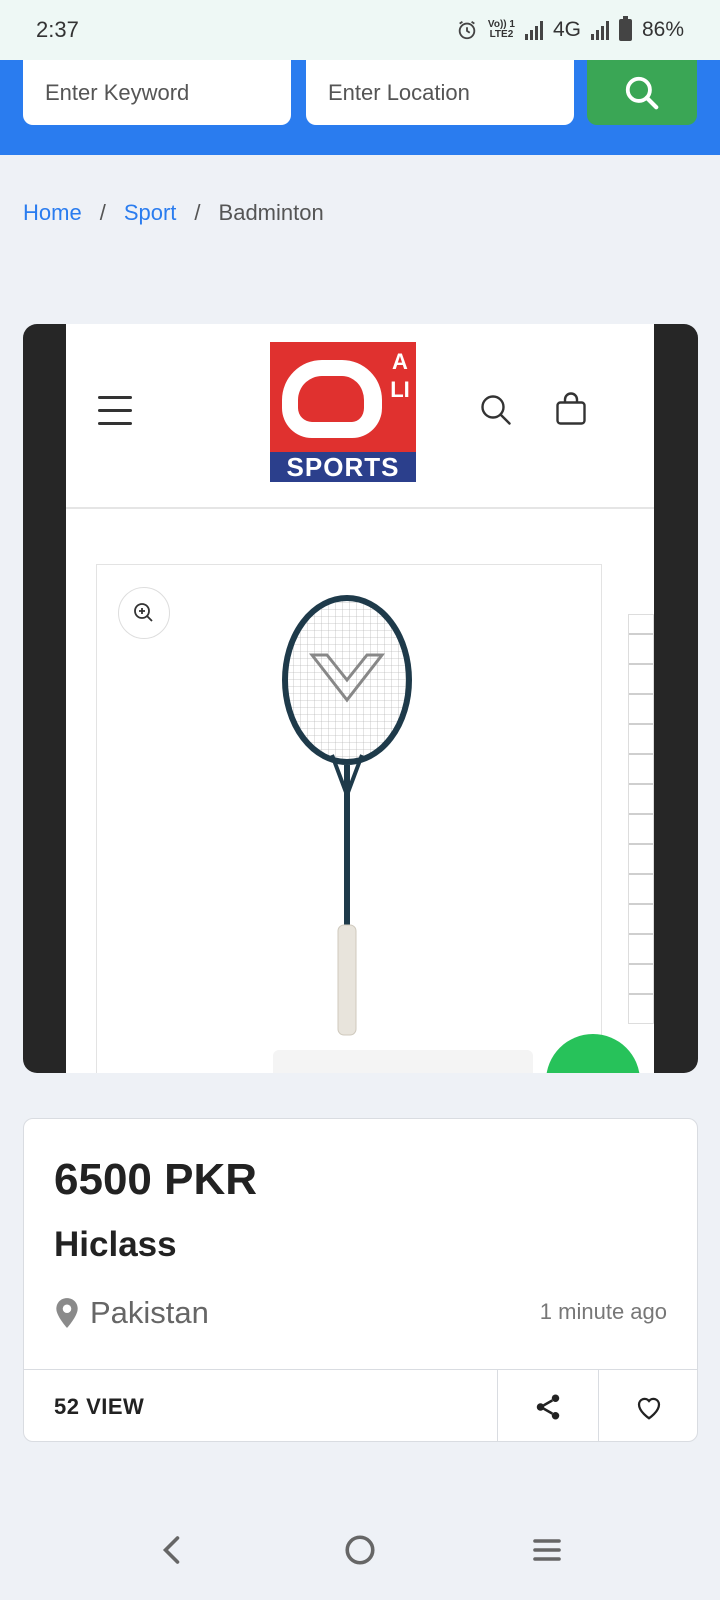 This screenshot has width=720, height=1600. What do you see at coordinates (156, 1179) in the screenshot?
I see `listing-price: 6500 PKR` at bounding box center [156, 1179].